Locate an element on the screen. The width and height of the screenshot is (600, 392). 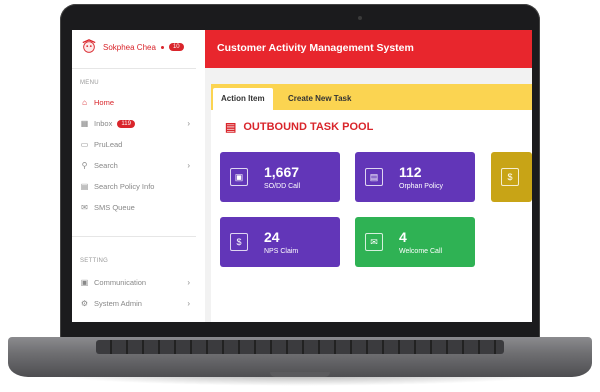
sidebar-item-home: ⌂ Home is located at coordinates (135, 102).